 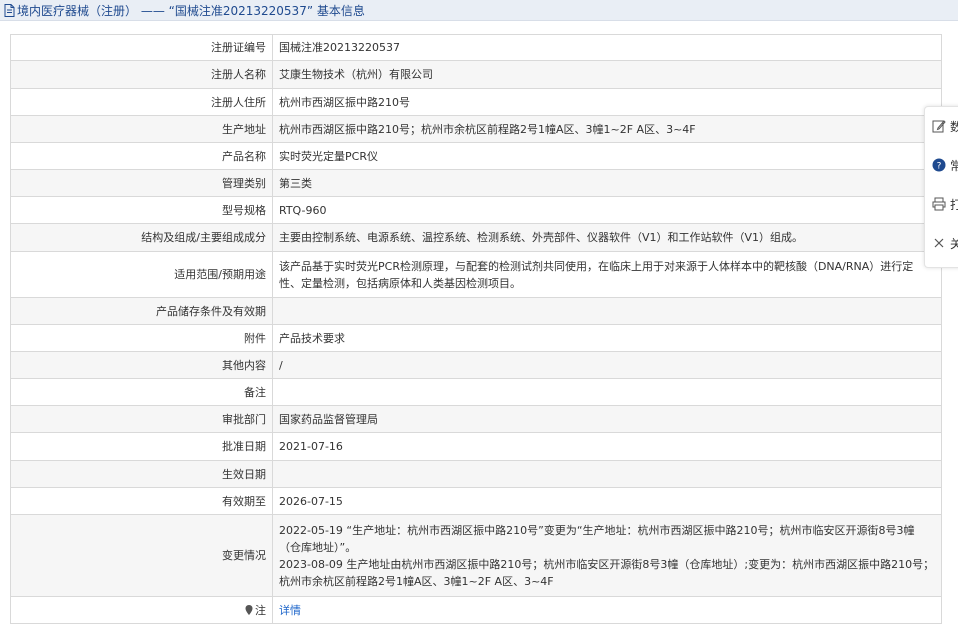 What do you see at coordinates (141, 392) in the screenshot?
I see `row-label: 备注` at bounding box center [141, 392].